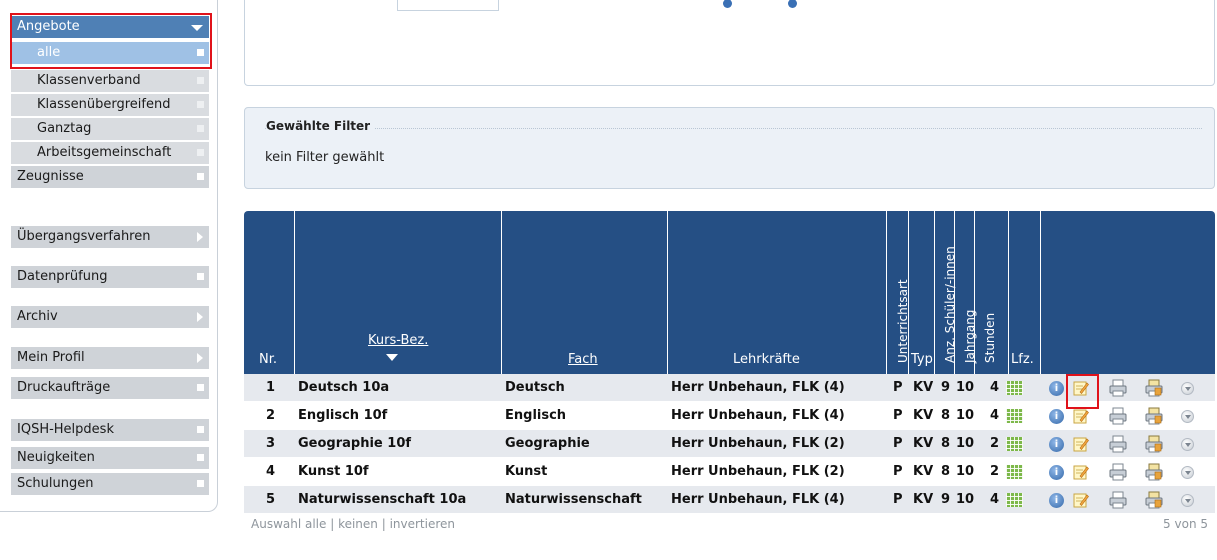 The height and width of the screenshot is (560, 1217). Describe the element at coordinates (110, 430) in the screenshot. I see `nav-iqsh-helpdesk: IQSH-Helpdesk` at that location.